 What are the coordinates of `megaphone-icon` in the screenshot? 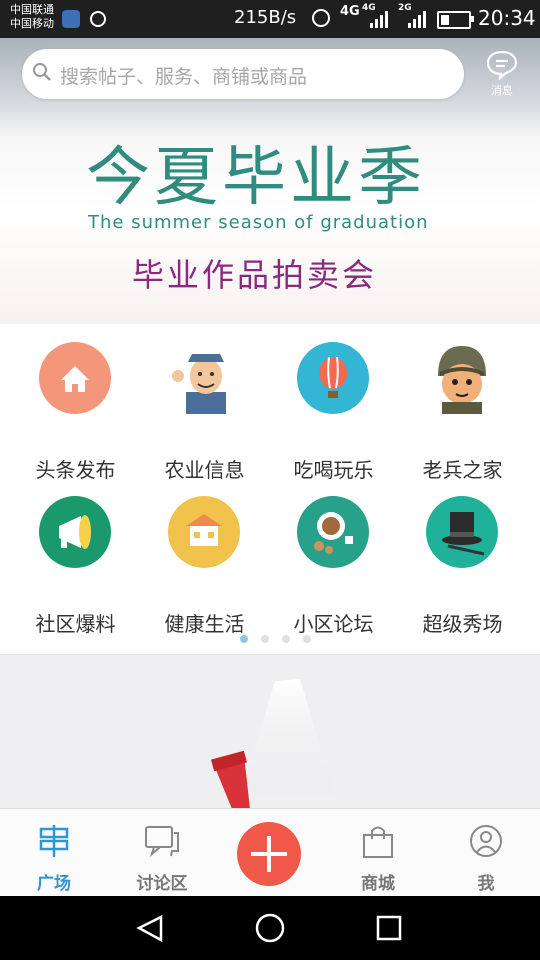 It's located at (75, 532).